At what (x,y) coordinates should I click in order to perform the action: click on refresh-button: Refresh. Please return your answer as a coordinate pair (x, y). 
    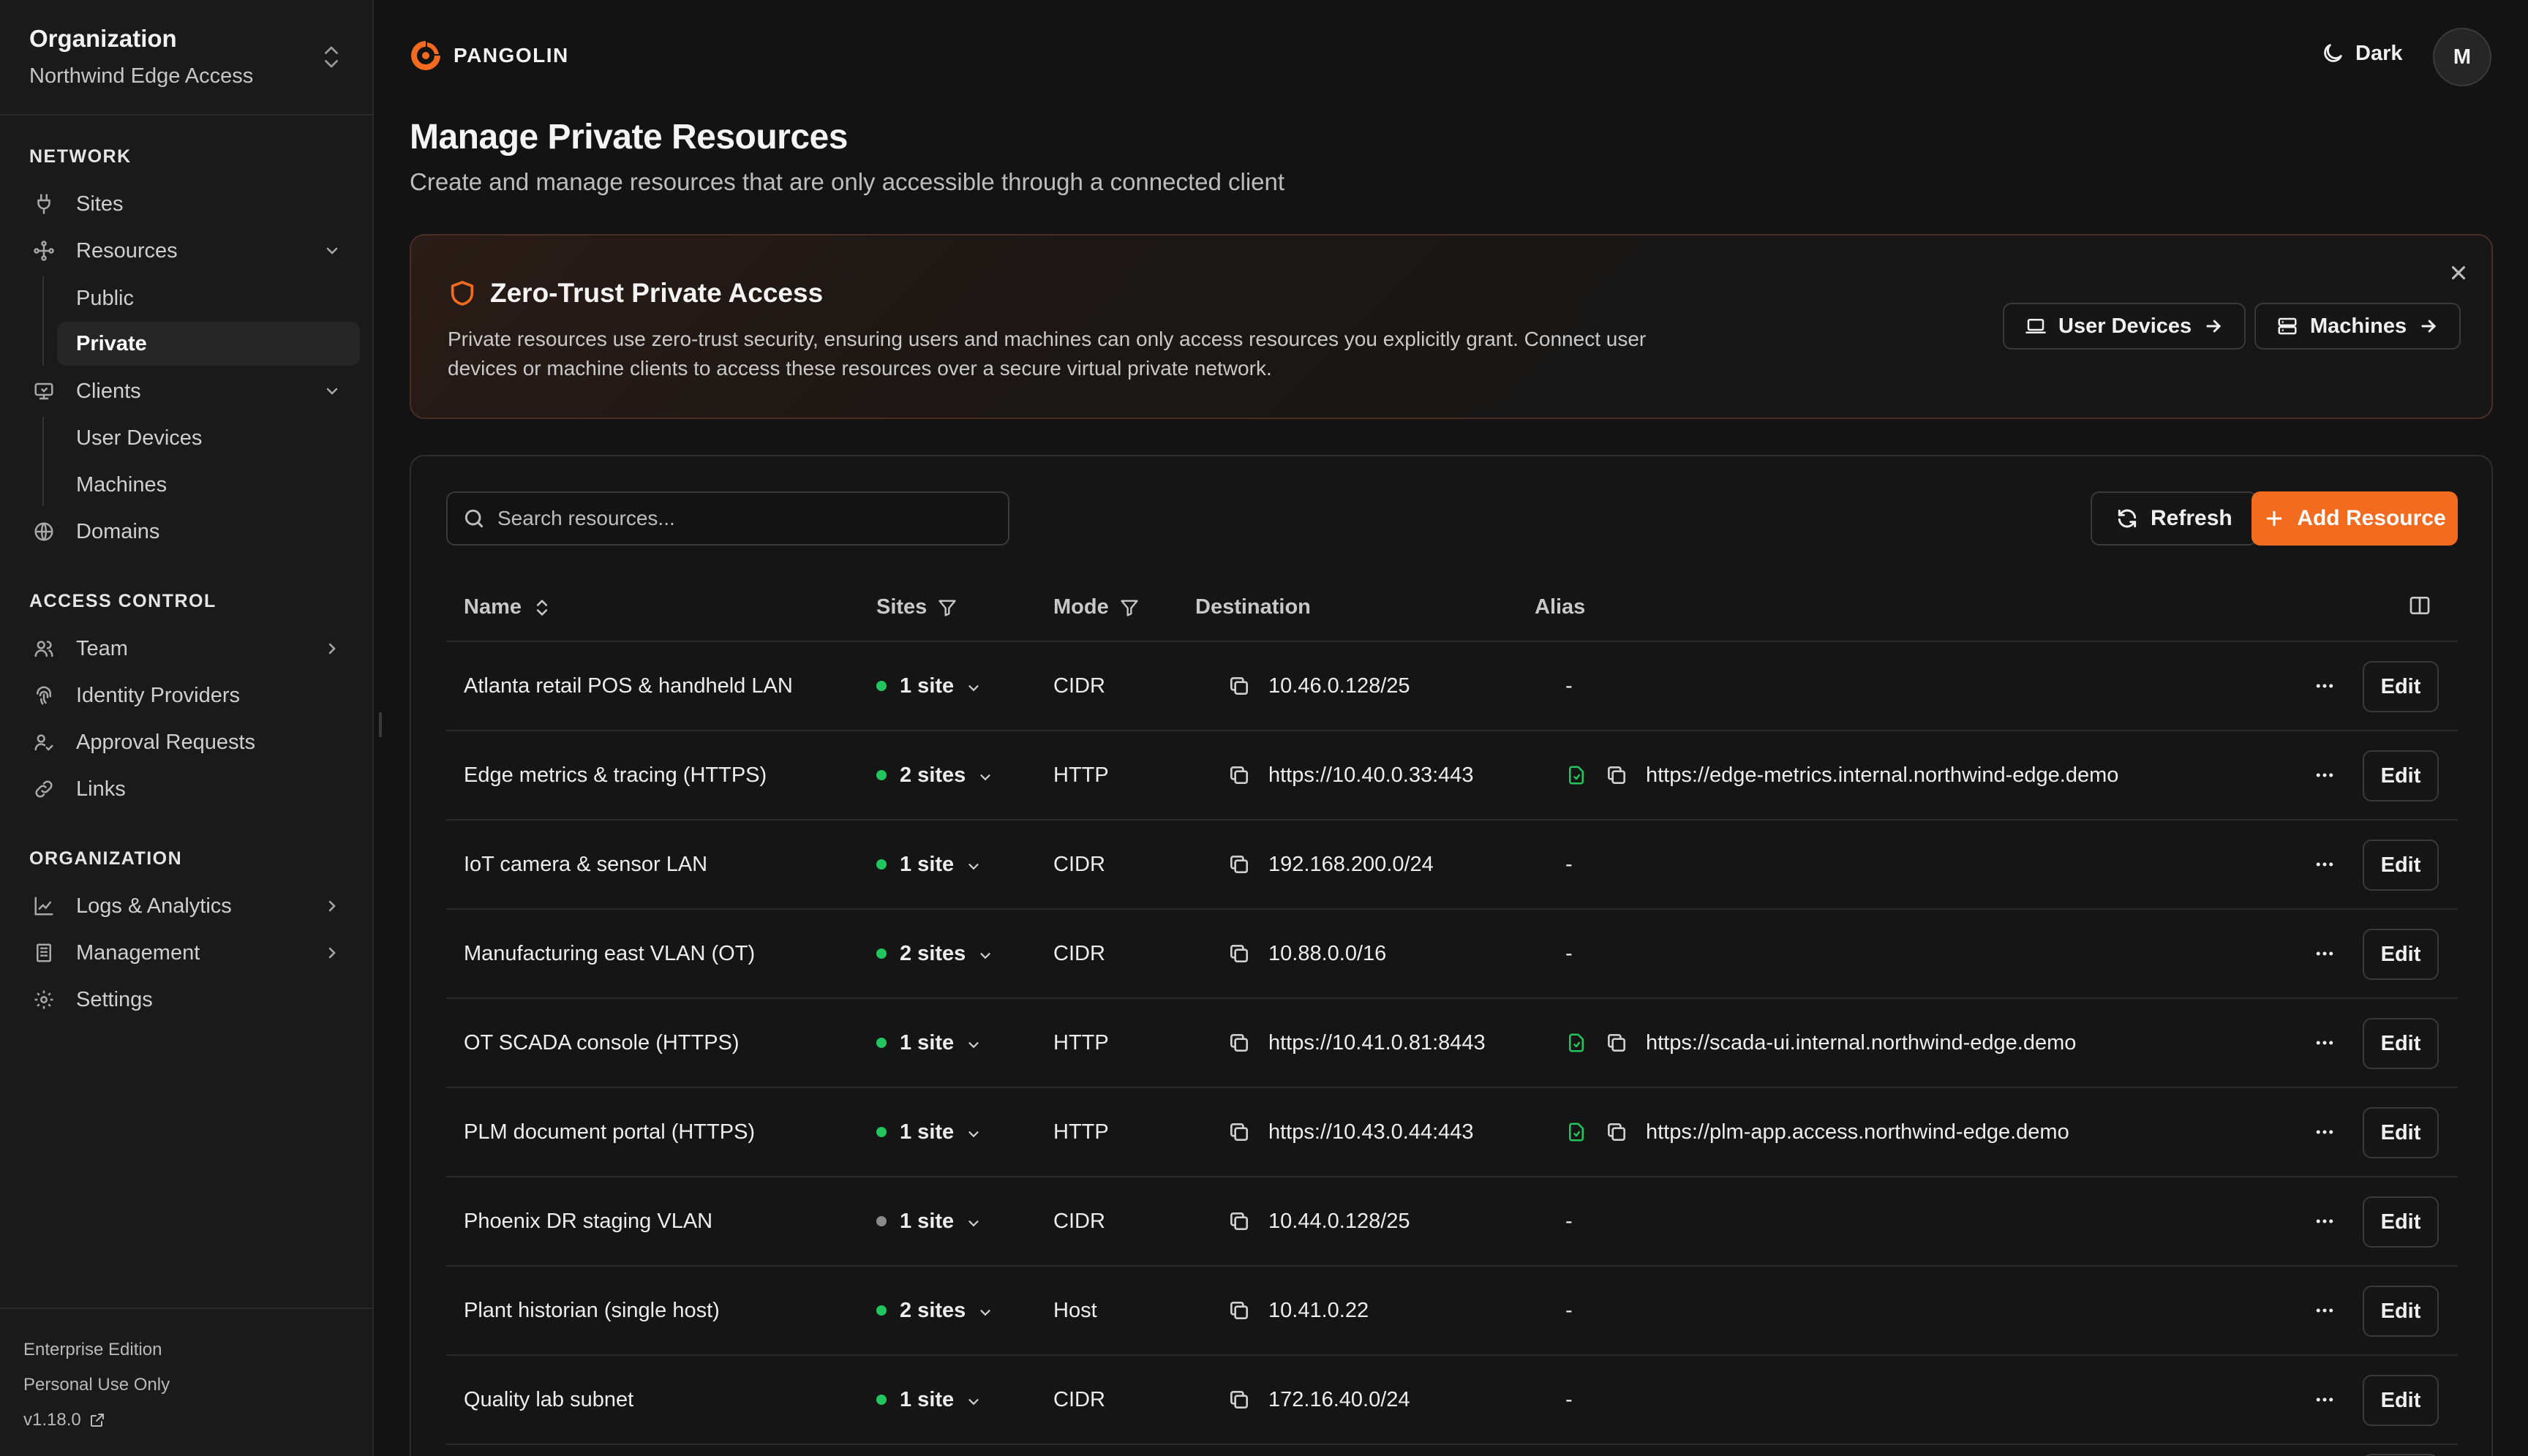
    Looking at the image, I should click on (2174, 518).